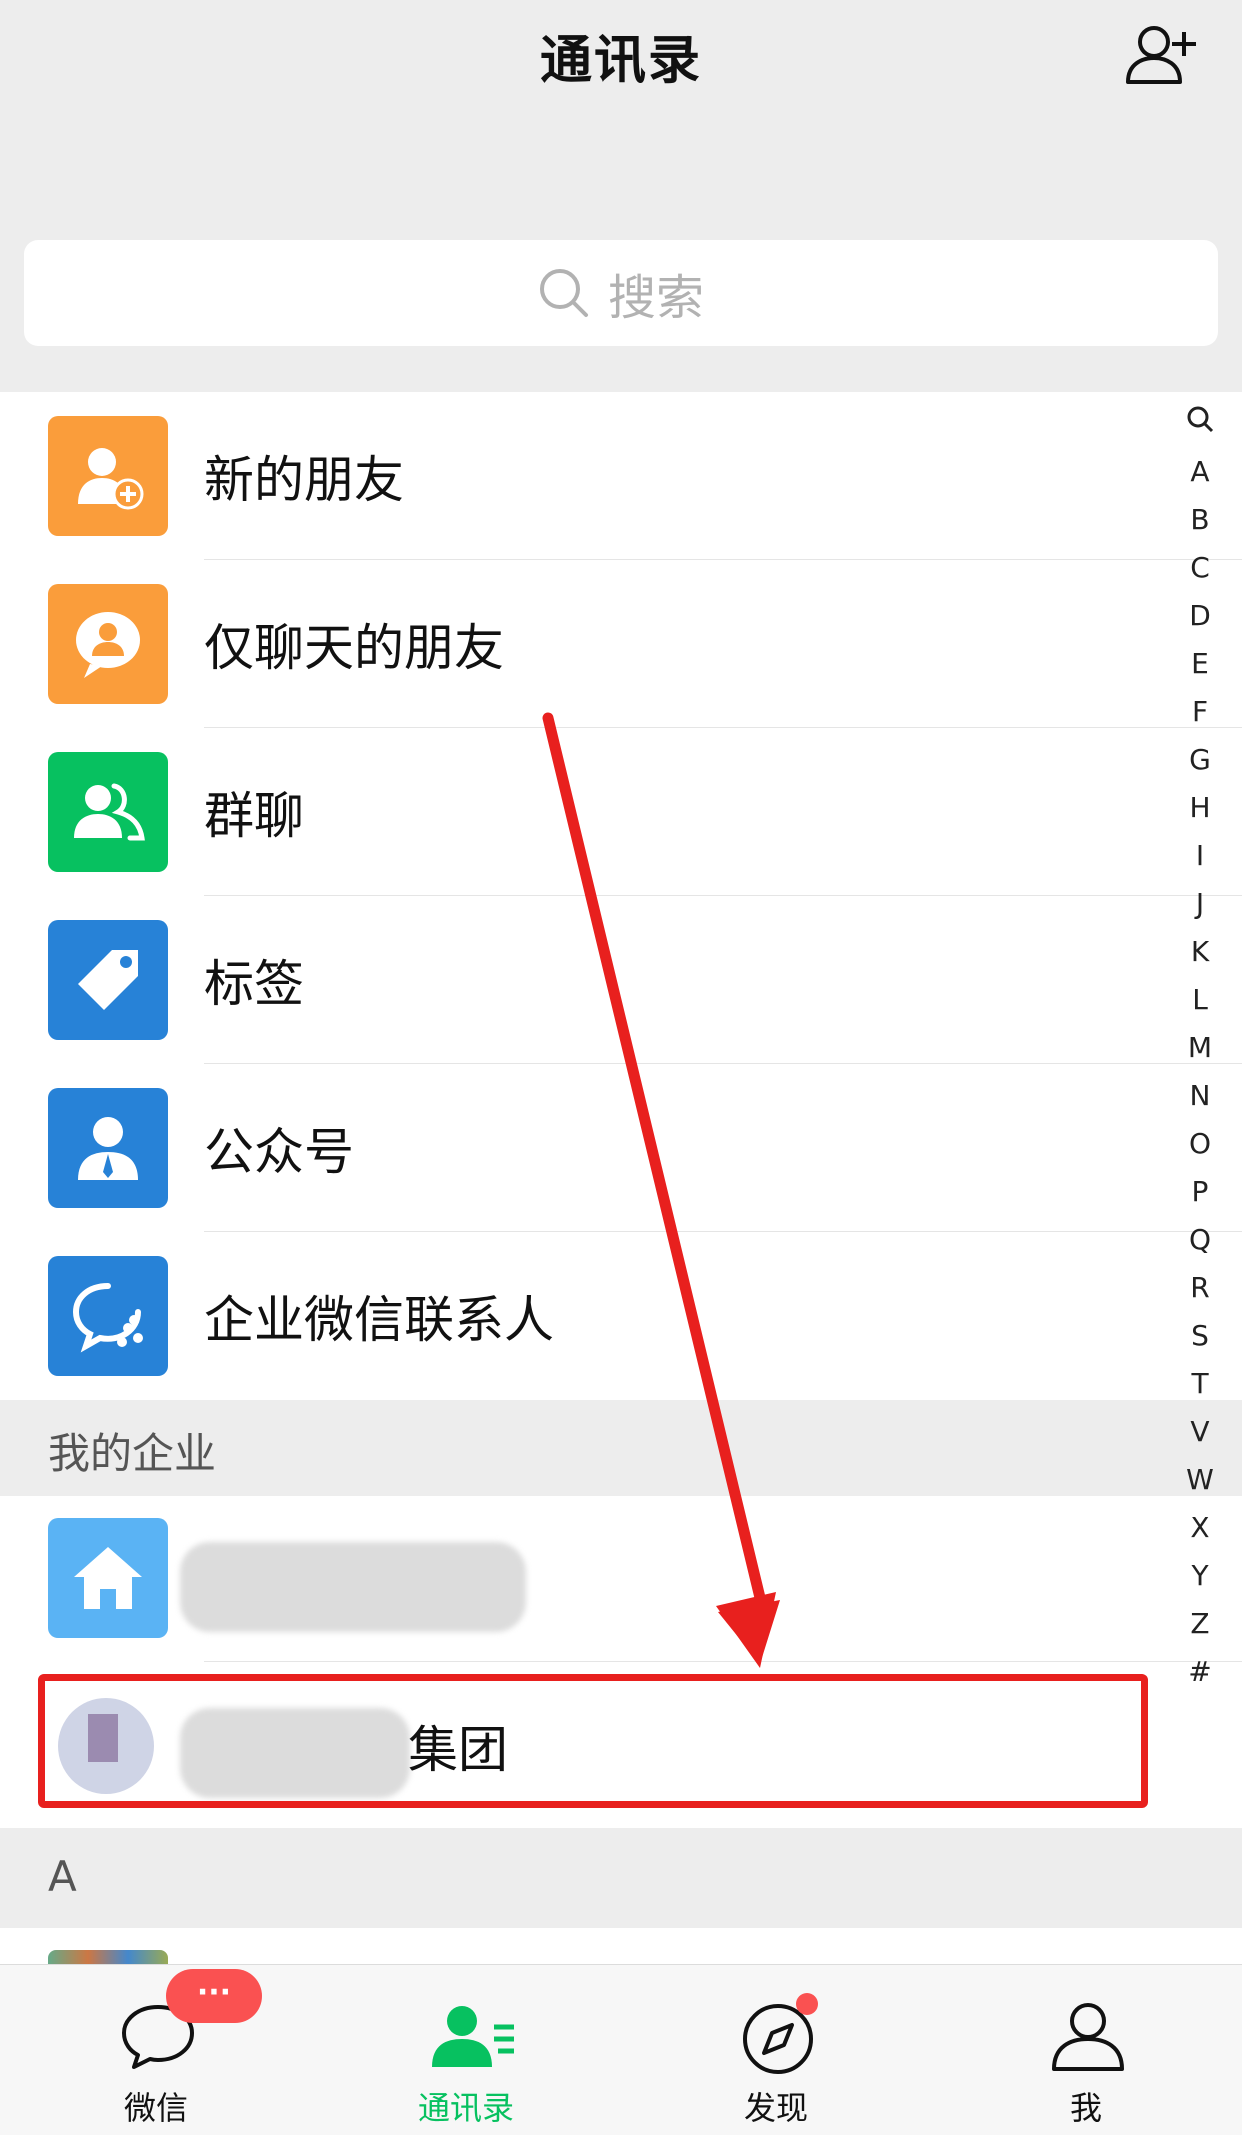 The height and width of the screenshot is (2135, 1242). I want to click on tag-icon, so click(108, 980).